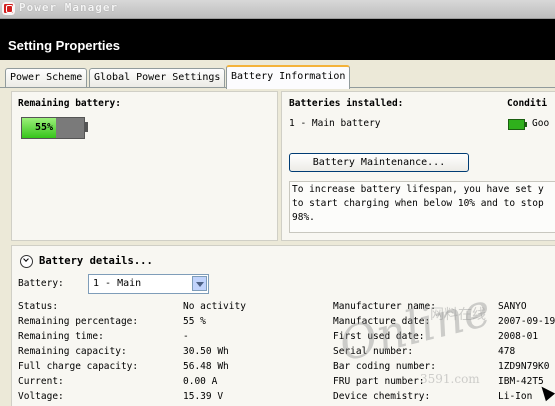 This screenshot has height=406, width=555. Describe the element at coordinates (64, 45) in the screenshot. I see `page-title: Setting Properties` at that location.